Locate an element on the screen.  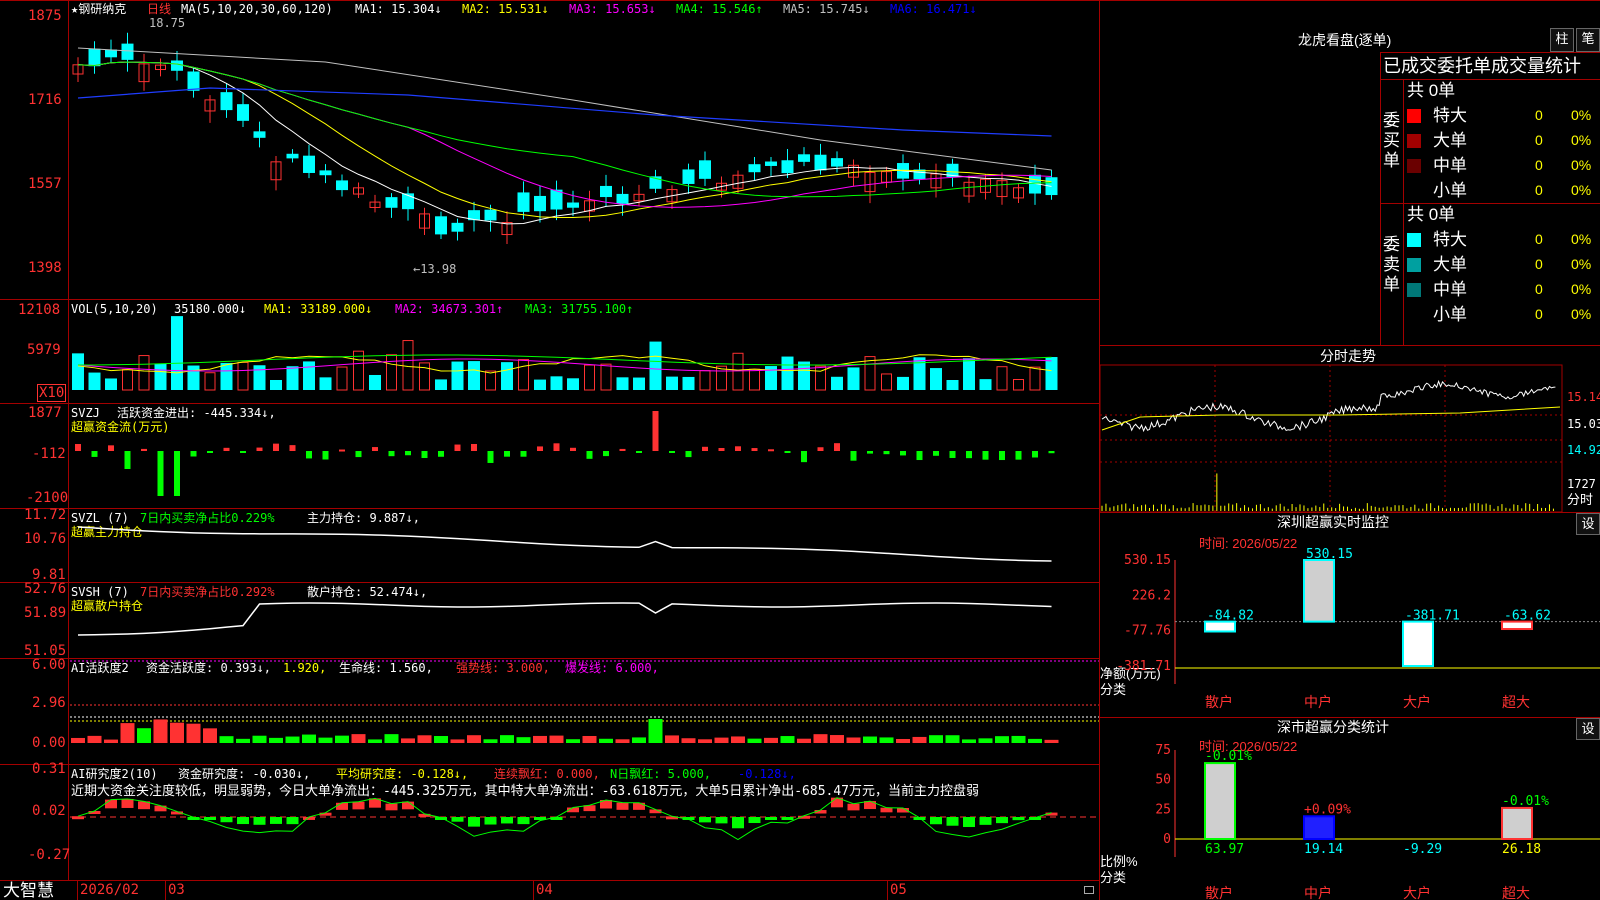
category-label: 中户 is located at coordinates (1318, 892).